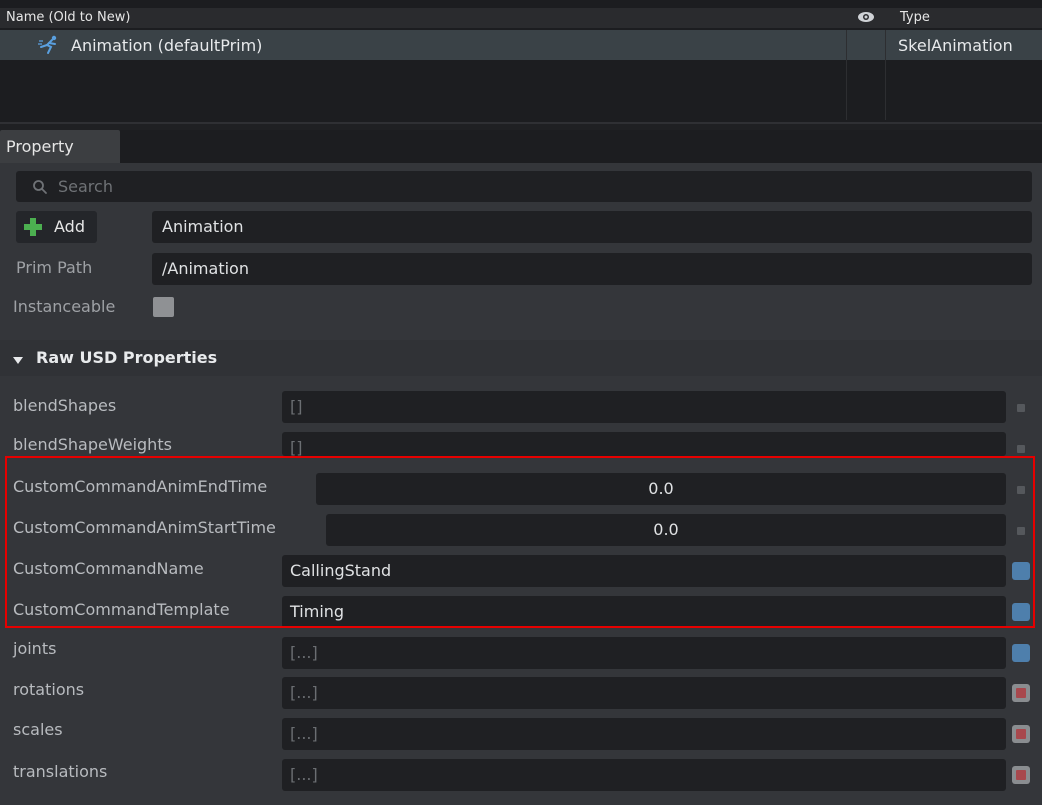 This screenshot has height=805, width=1042. What do you see at coordinates (127, 357) in the screenshot?
I see `section-title: Raw USD Properties` at bounding box center [127, 357].